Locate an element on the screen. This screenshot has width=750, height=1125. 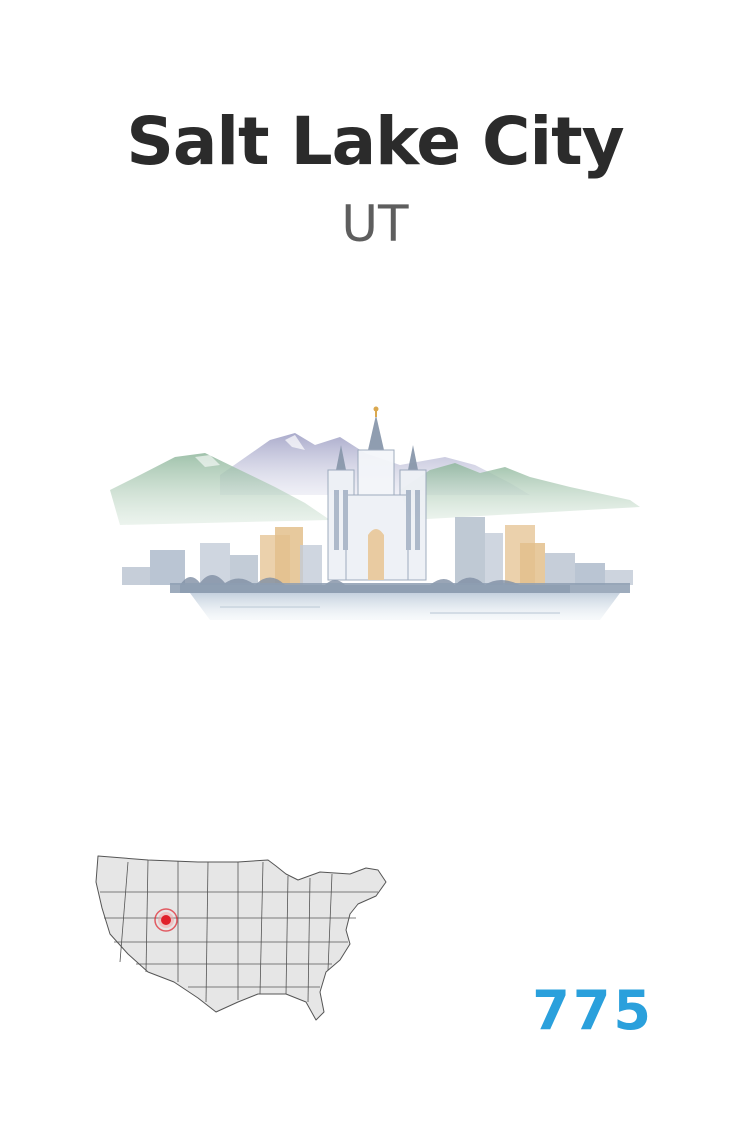
city-skyline-illustration is located at coordinates (375, 513).